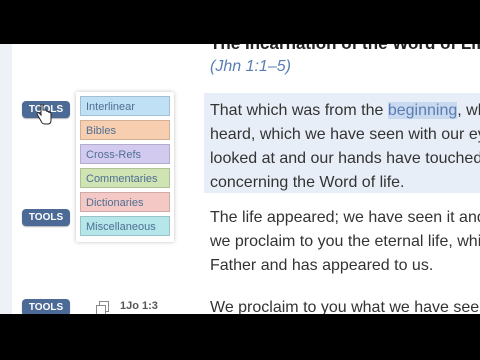  I want to click on verse-2-line-2: we proclaim to you the eternal life, whi, so click(345, 241).